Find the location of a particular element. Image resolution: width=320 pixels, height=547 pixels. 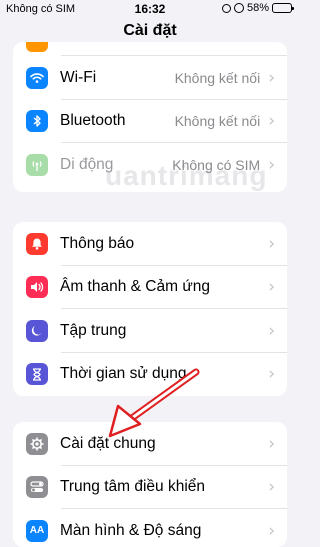

toggles-icon is located at coordinates (37, 487).